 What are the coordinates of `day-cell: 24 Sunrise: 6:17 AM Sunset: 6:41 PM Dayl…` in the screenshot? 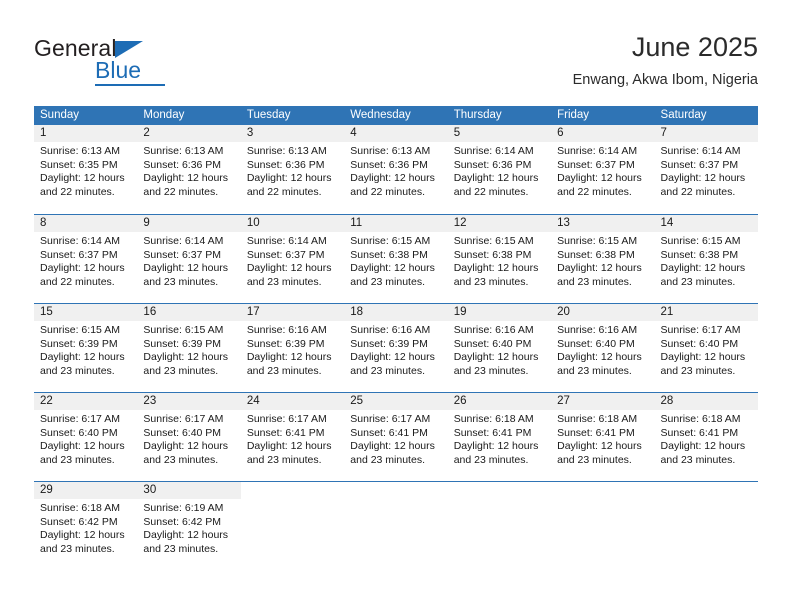 It's located at (292, 437).